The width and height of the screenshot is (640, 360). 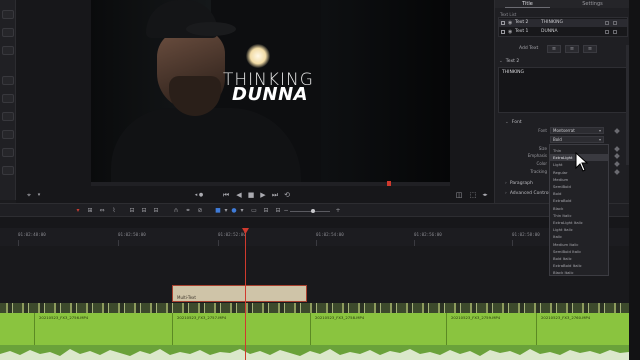 What do you see at coordinates (579, 272) in the screenshot?
I see `dropdown-option: Black Italic` at bounding box center [579, 272].